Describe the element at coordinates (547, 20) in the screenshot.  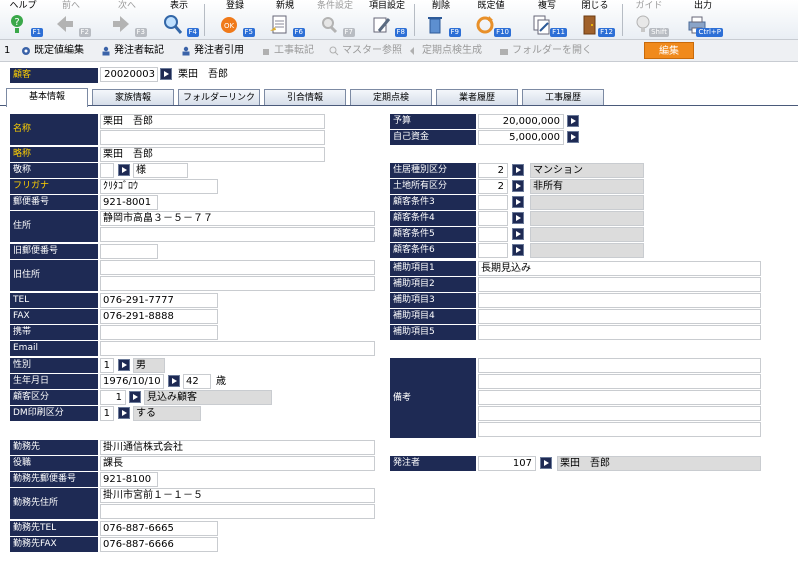
I see `copy-button: 複写 F11` at that location.